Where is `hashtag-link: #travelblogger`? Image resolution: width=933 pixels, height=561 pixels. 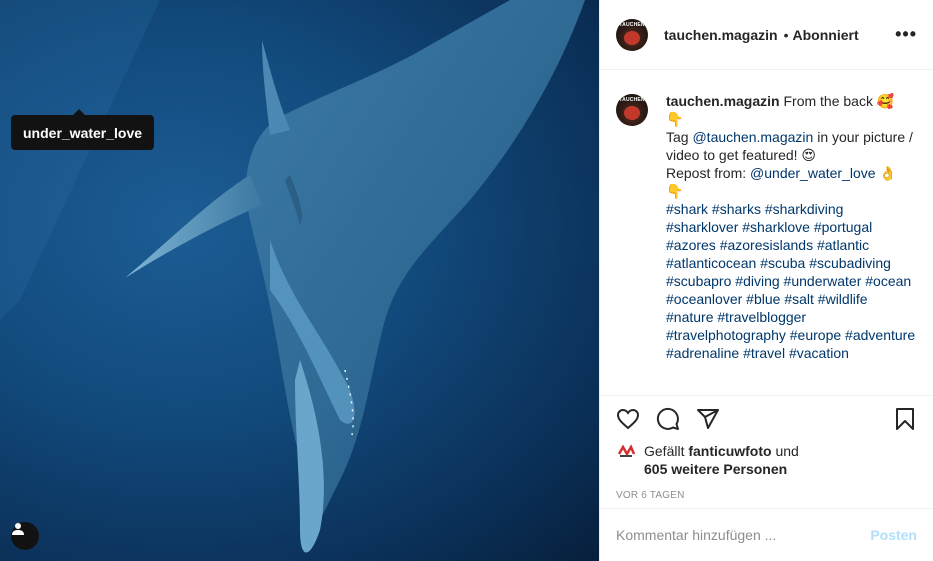 hashtag-link: #travelblogger is located at coordinates (761, 317).